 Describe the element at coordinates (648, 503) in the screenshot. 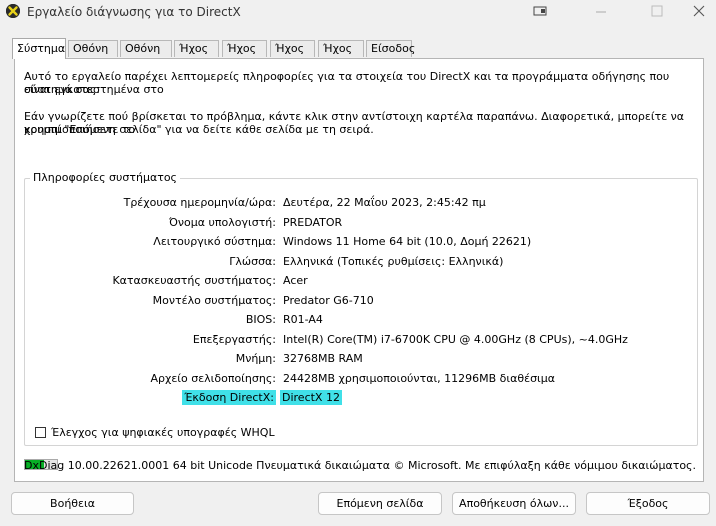

I see `exit-button: Έξοδος` at that location.